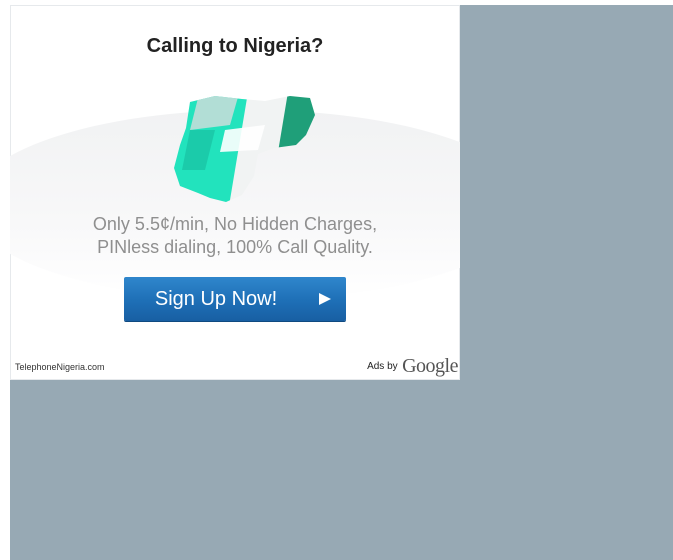 The width and height of the screenshot is (673, 560). I want to click on ad-headline: Calling to Nigeria?, so click(235, 46).